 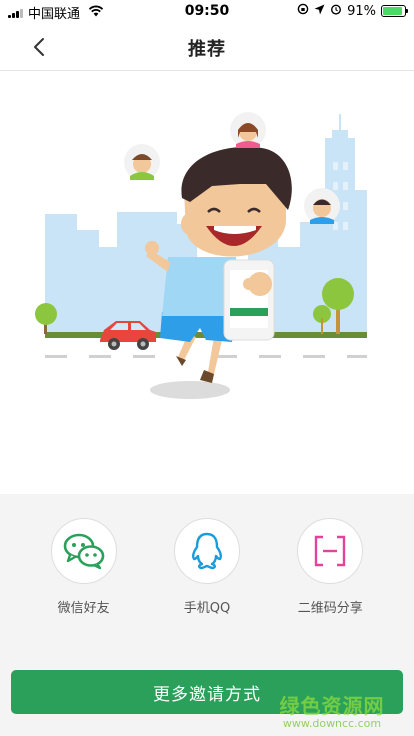 I want to click on share-qrcode-circle, so click(x=330, y=551).